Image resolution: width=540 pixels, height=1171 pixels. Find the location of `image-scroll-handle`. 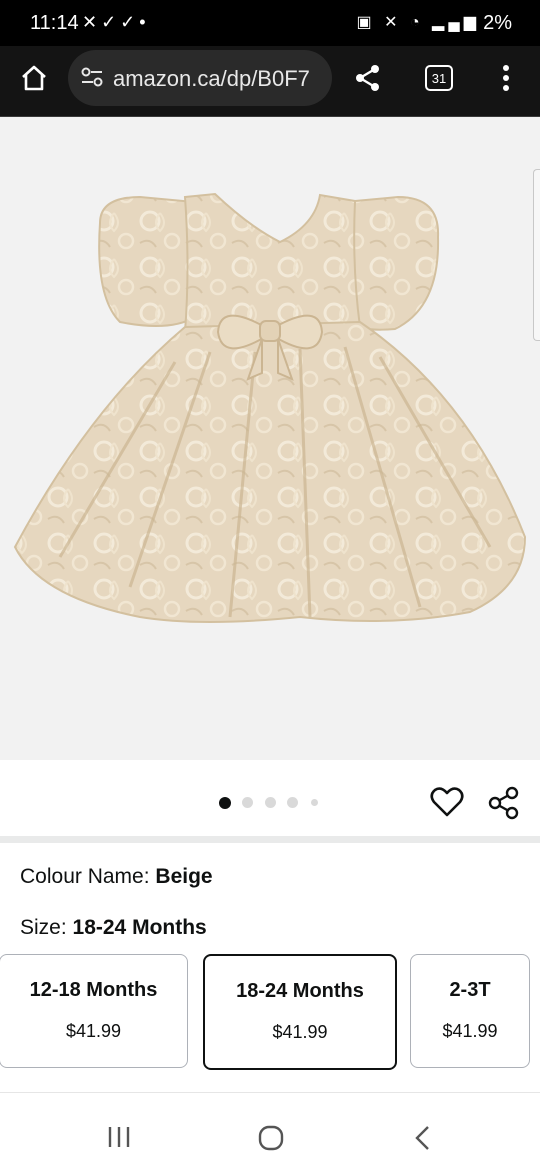

image-scroll-handle is located at coordinates (536, 255).